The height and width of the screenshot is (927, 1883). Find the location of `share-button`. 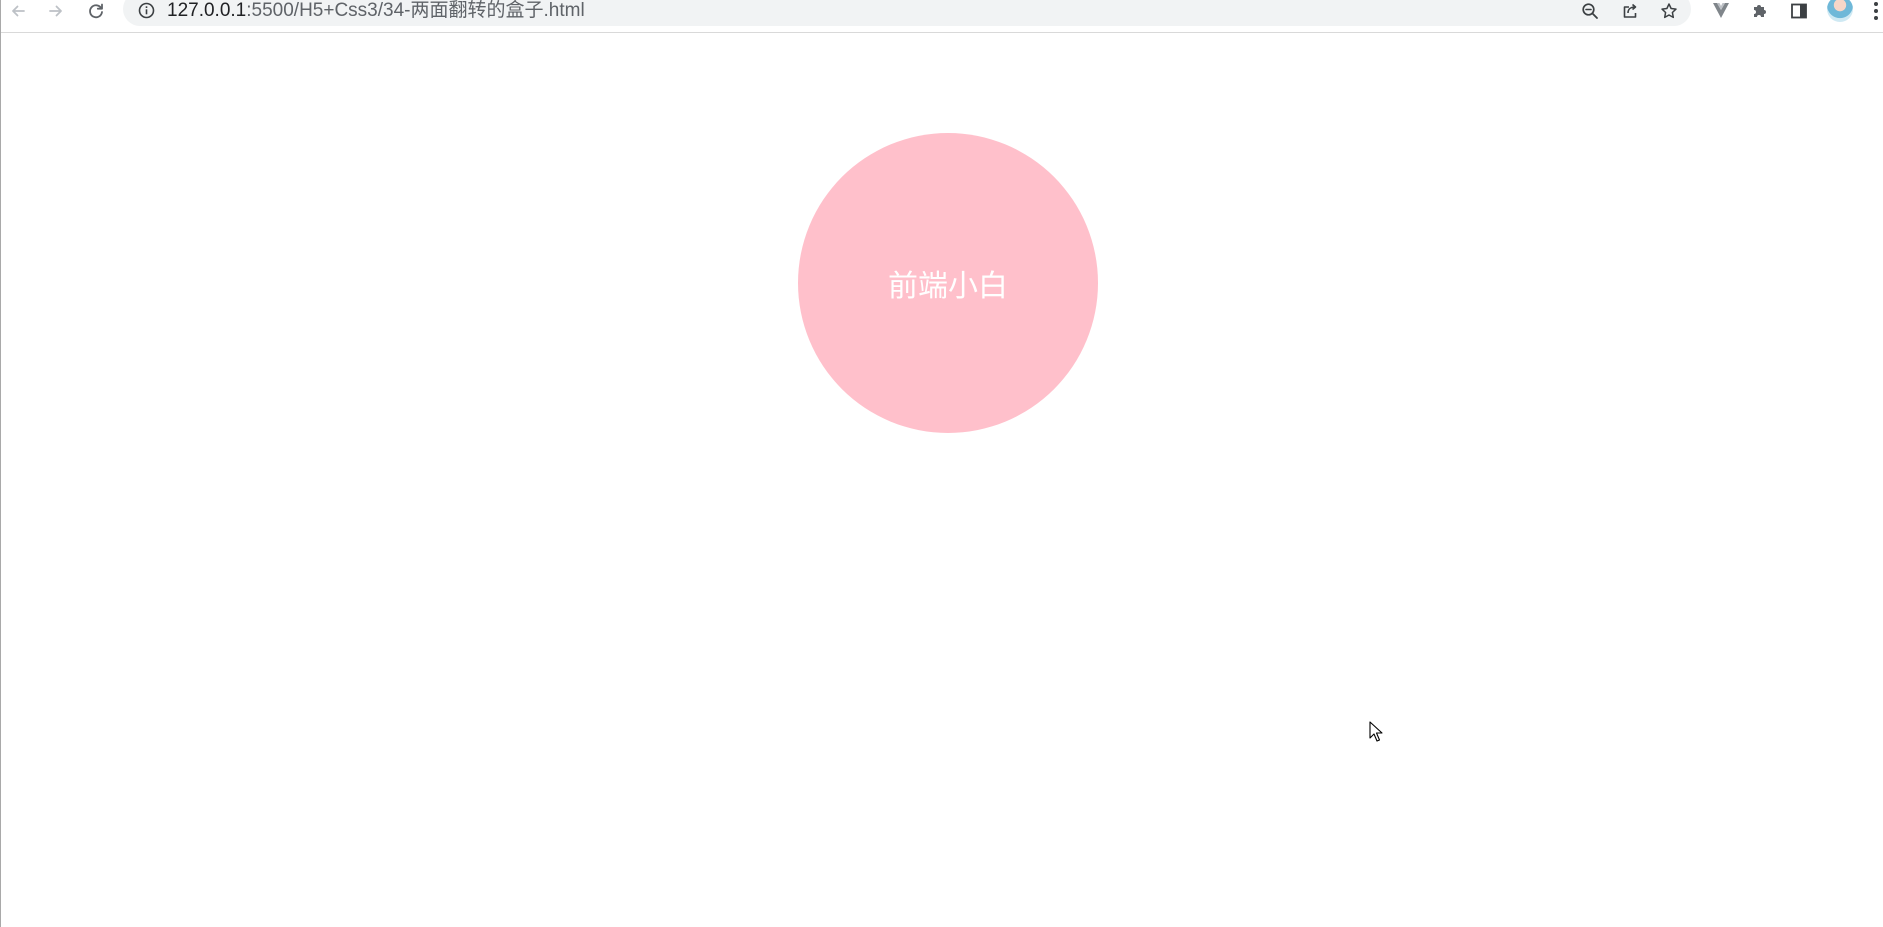

share-button is located at coordinates (1630, 11).